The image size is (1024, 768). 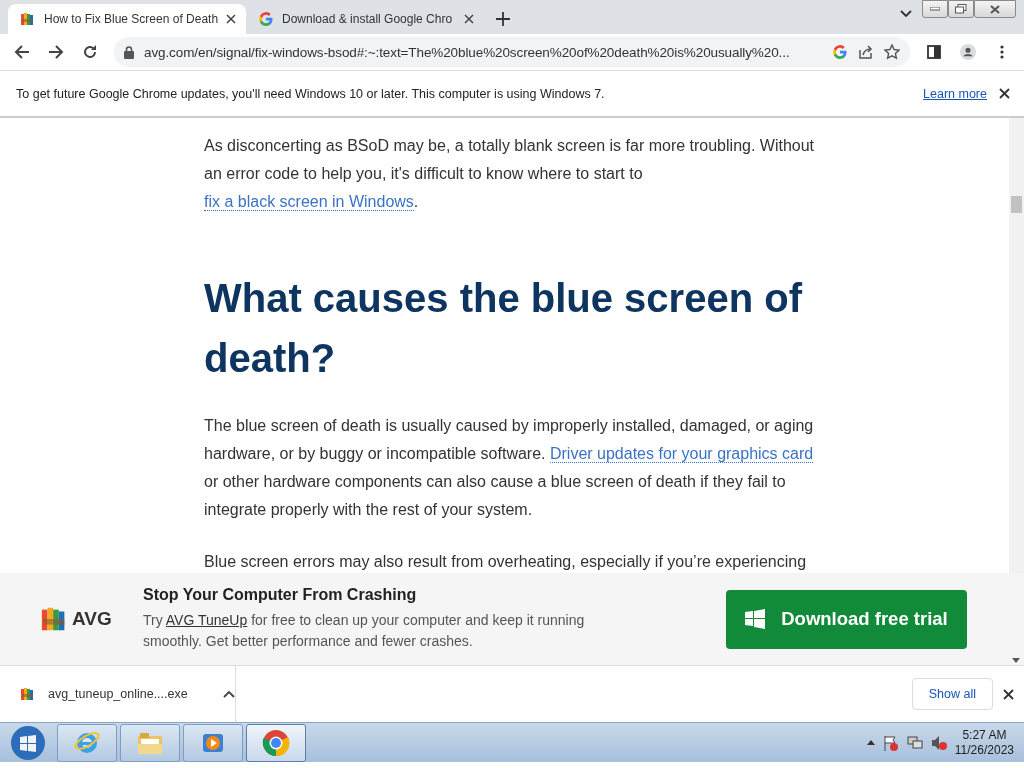 What do you see at coordinates (892, 52) in the screenshot?
I see `star-icon` at bounding box center [892, 52].